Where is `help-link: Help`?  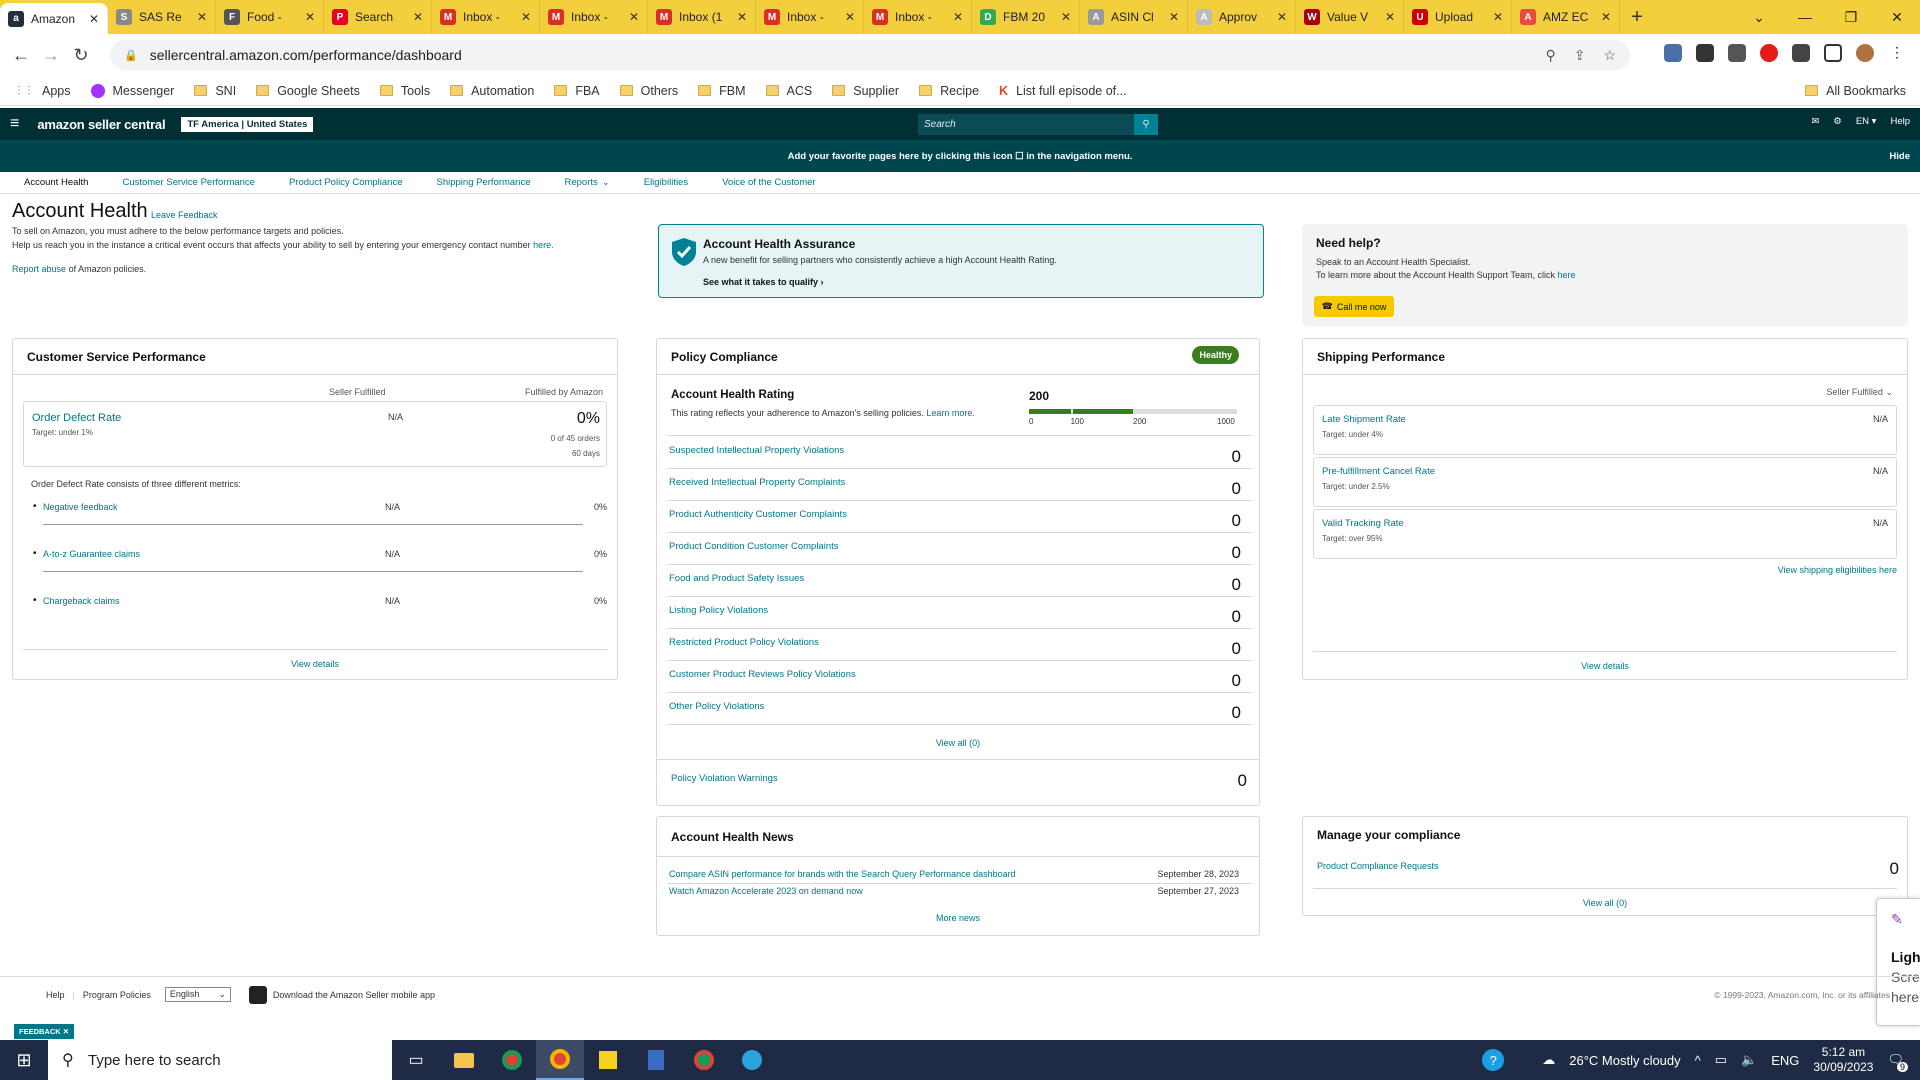
help-link: Help is located at coordinates (1900, 121).